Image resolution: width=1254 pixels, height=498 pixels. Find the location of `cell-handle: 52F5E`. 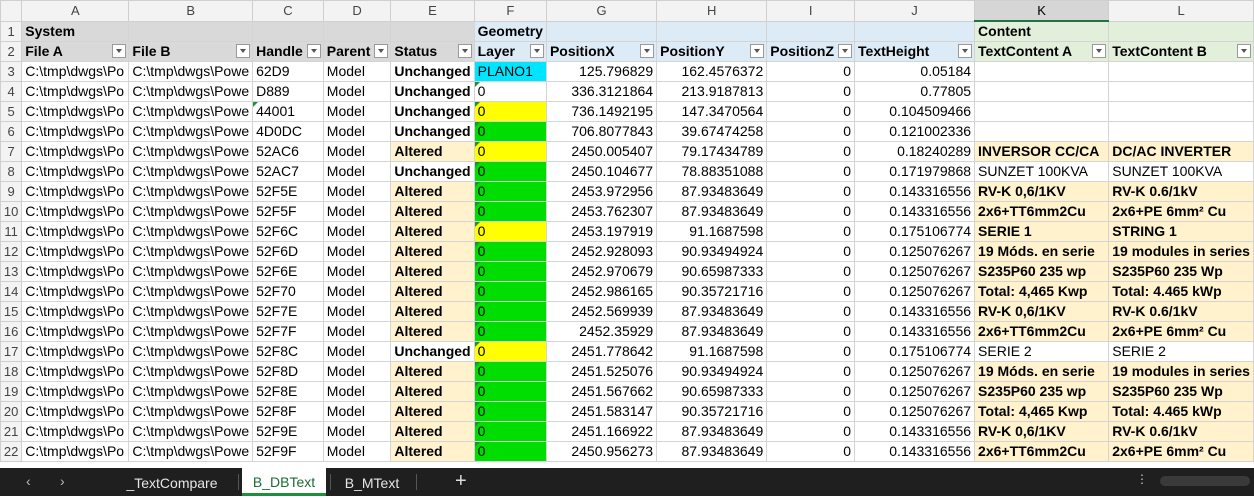

cell-handle: 52F5E is located at coordinates (288, 191).